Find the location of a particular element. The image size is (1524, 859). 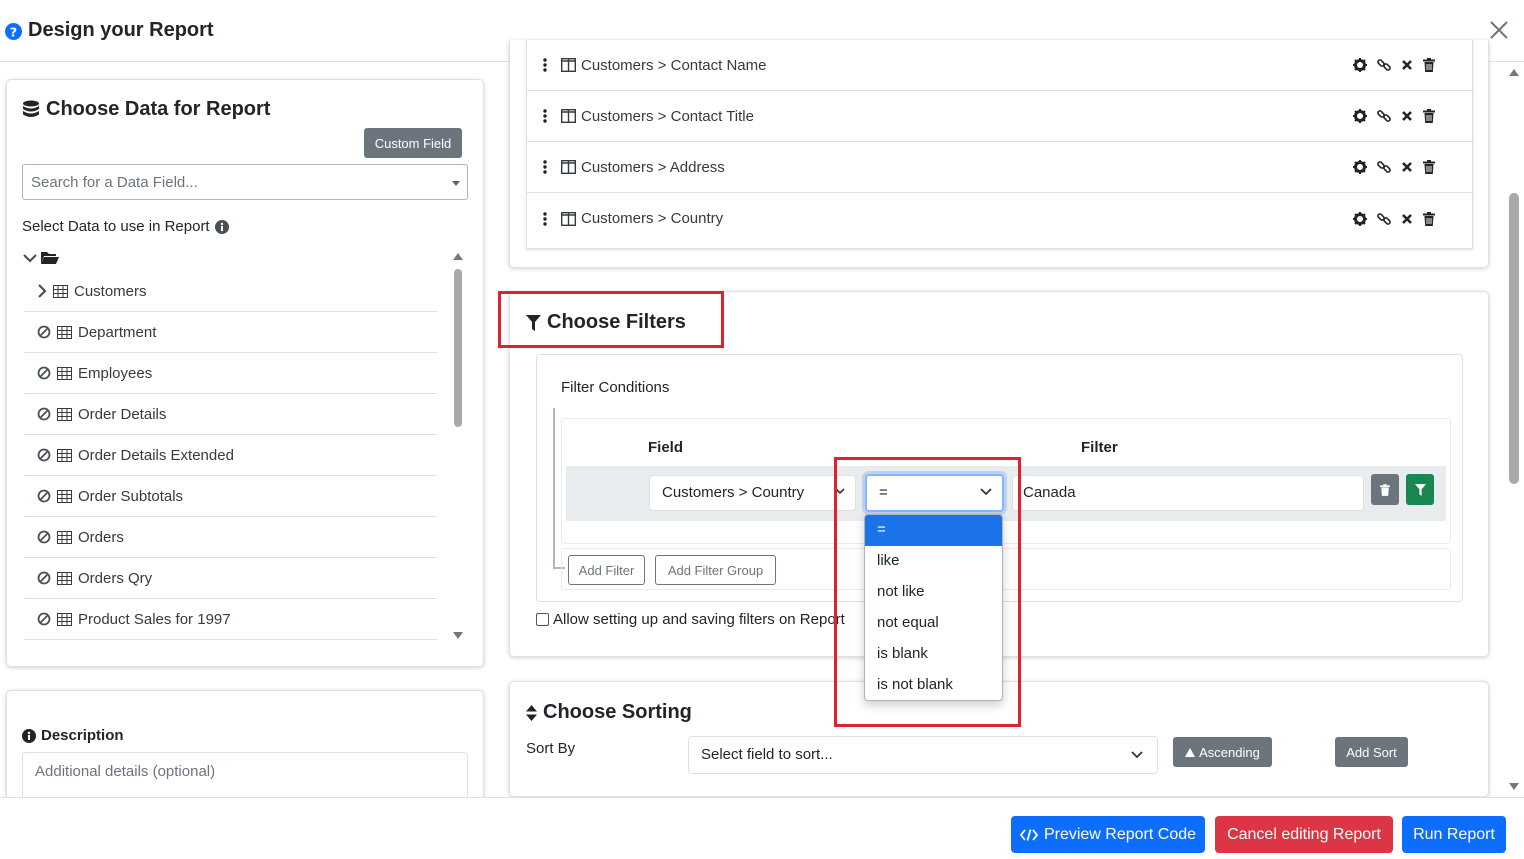

filter-options-button is located at coordinates (1420, 489).